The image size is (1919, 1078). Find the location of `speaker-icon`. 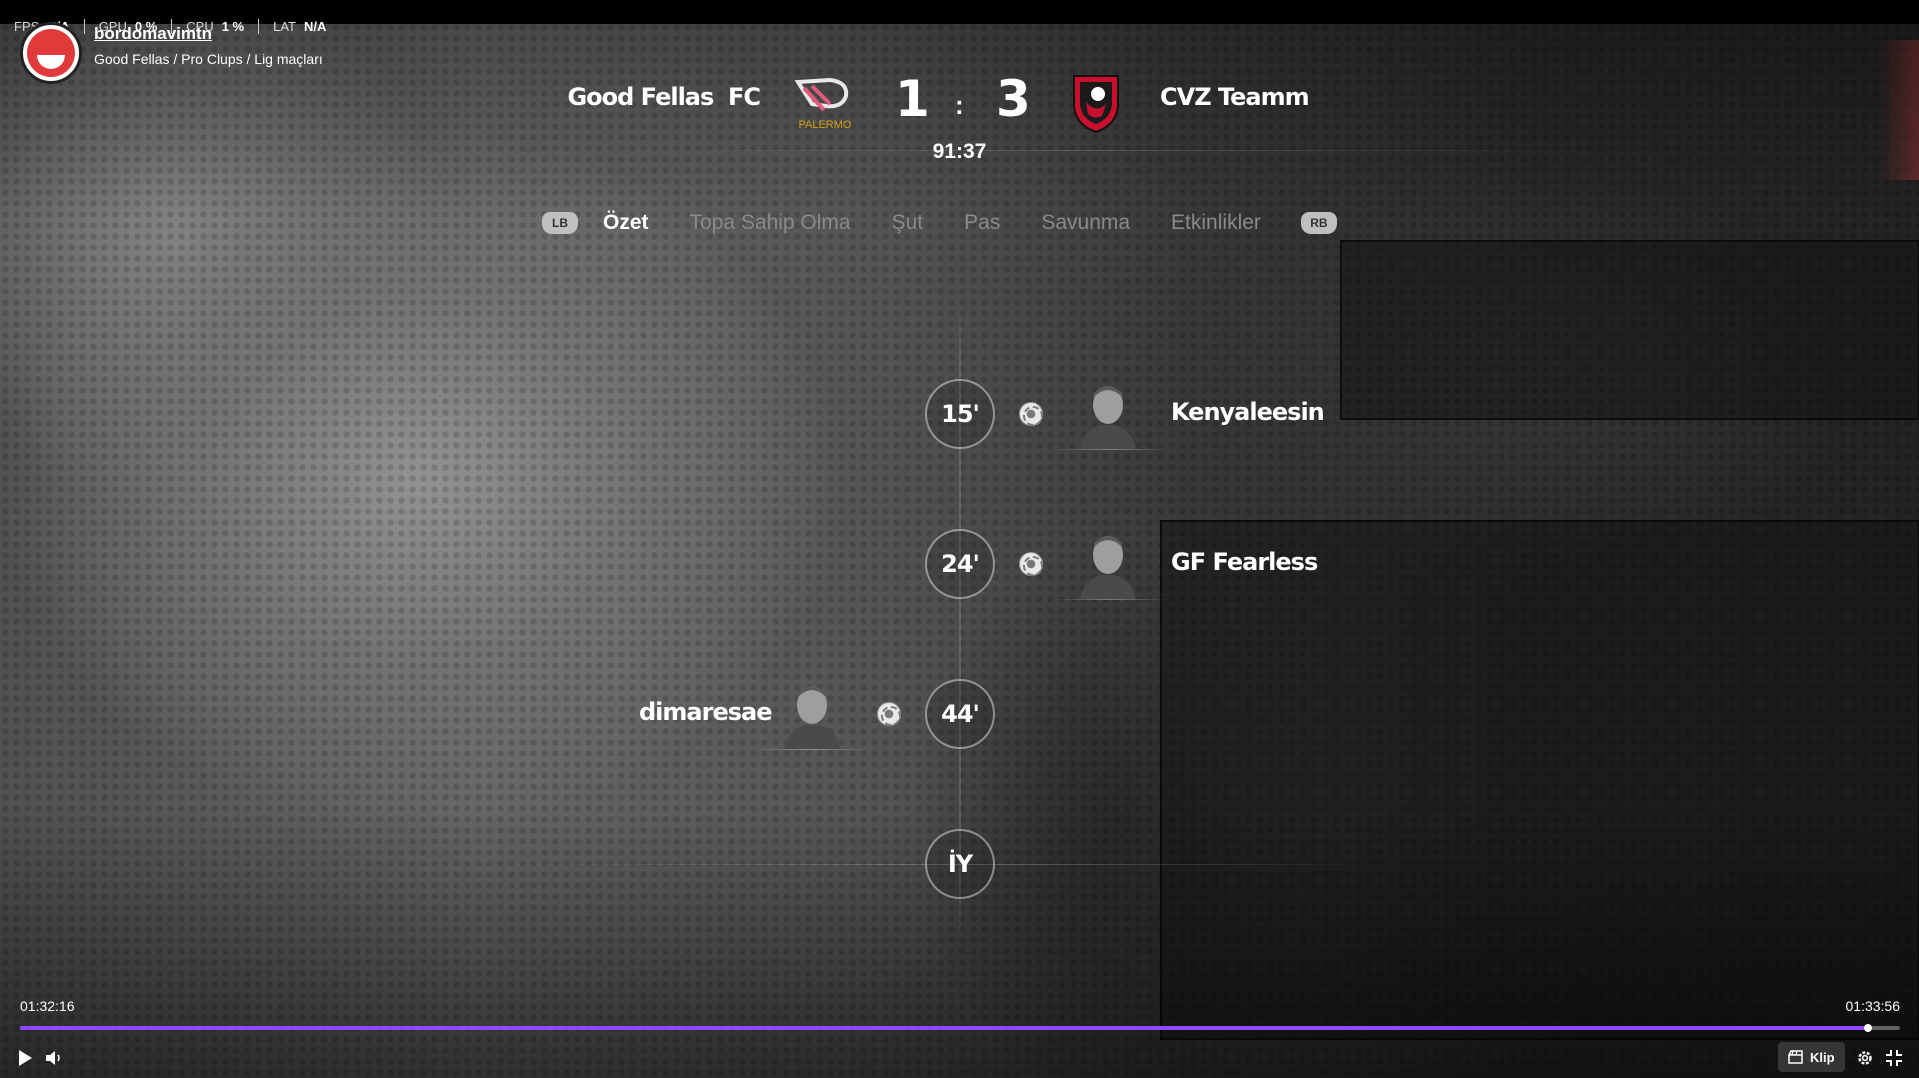

speaker-icon is located at coordinates (53, 1058).